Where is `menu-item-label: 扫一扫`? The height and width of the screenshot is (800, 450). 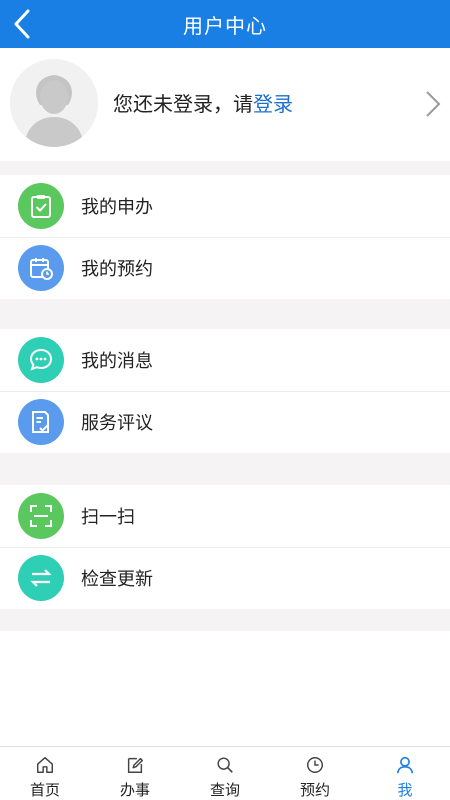 menu-item-label: 扫一扫 is located at coordinates (108, 517).